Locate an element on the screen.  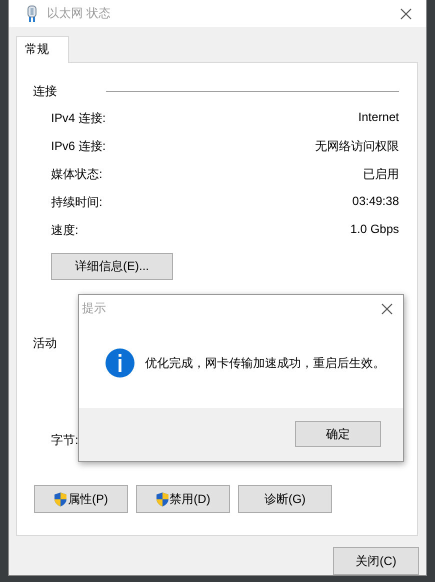
field-value: 03:49:38 is located at coordinates (375, 202).